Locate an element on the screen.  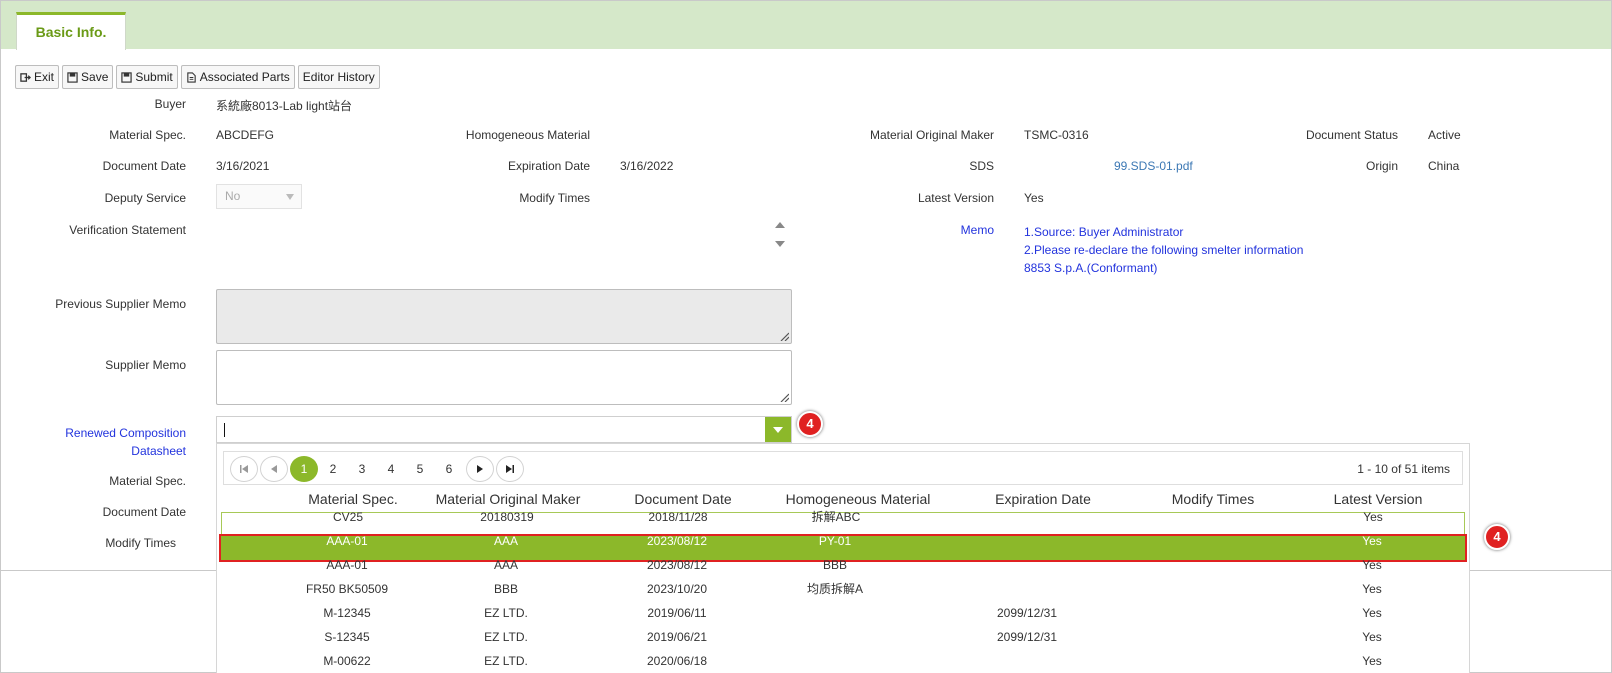
origin-label: Origin is located at coordinates (1381, 166).